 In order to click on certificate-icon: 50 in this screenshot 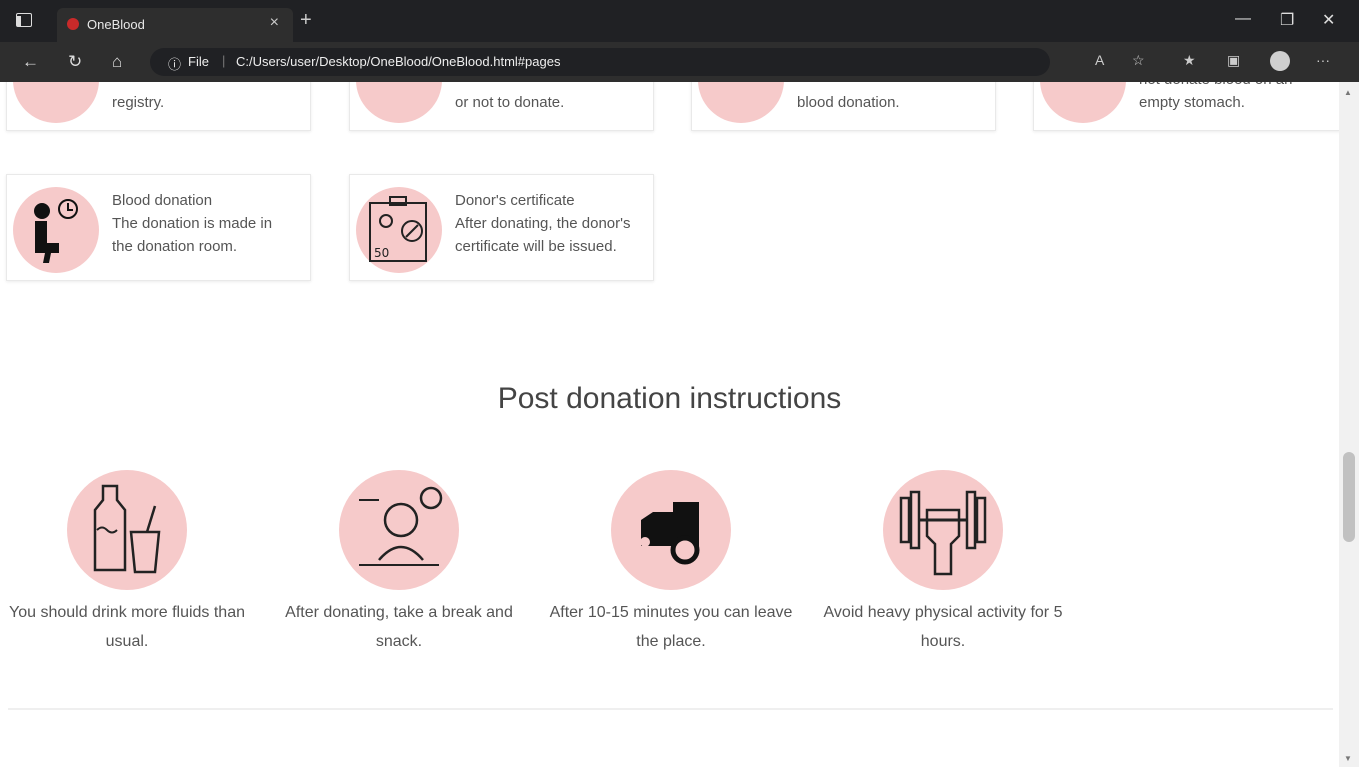, I will do `click(399, 230)`.